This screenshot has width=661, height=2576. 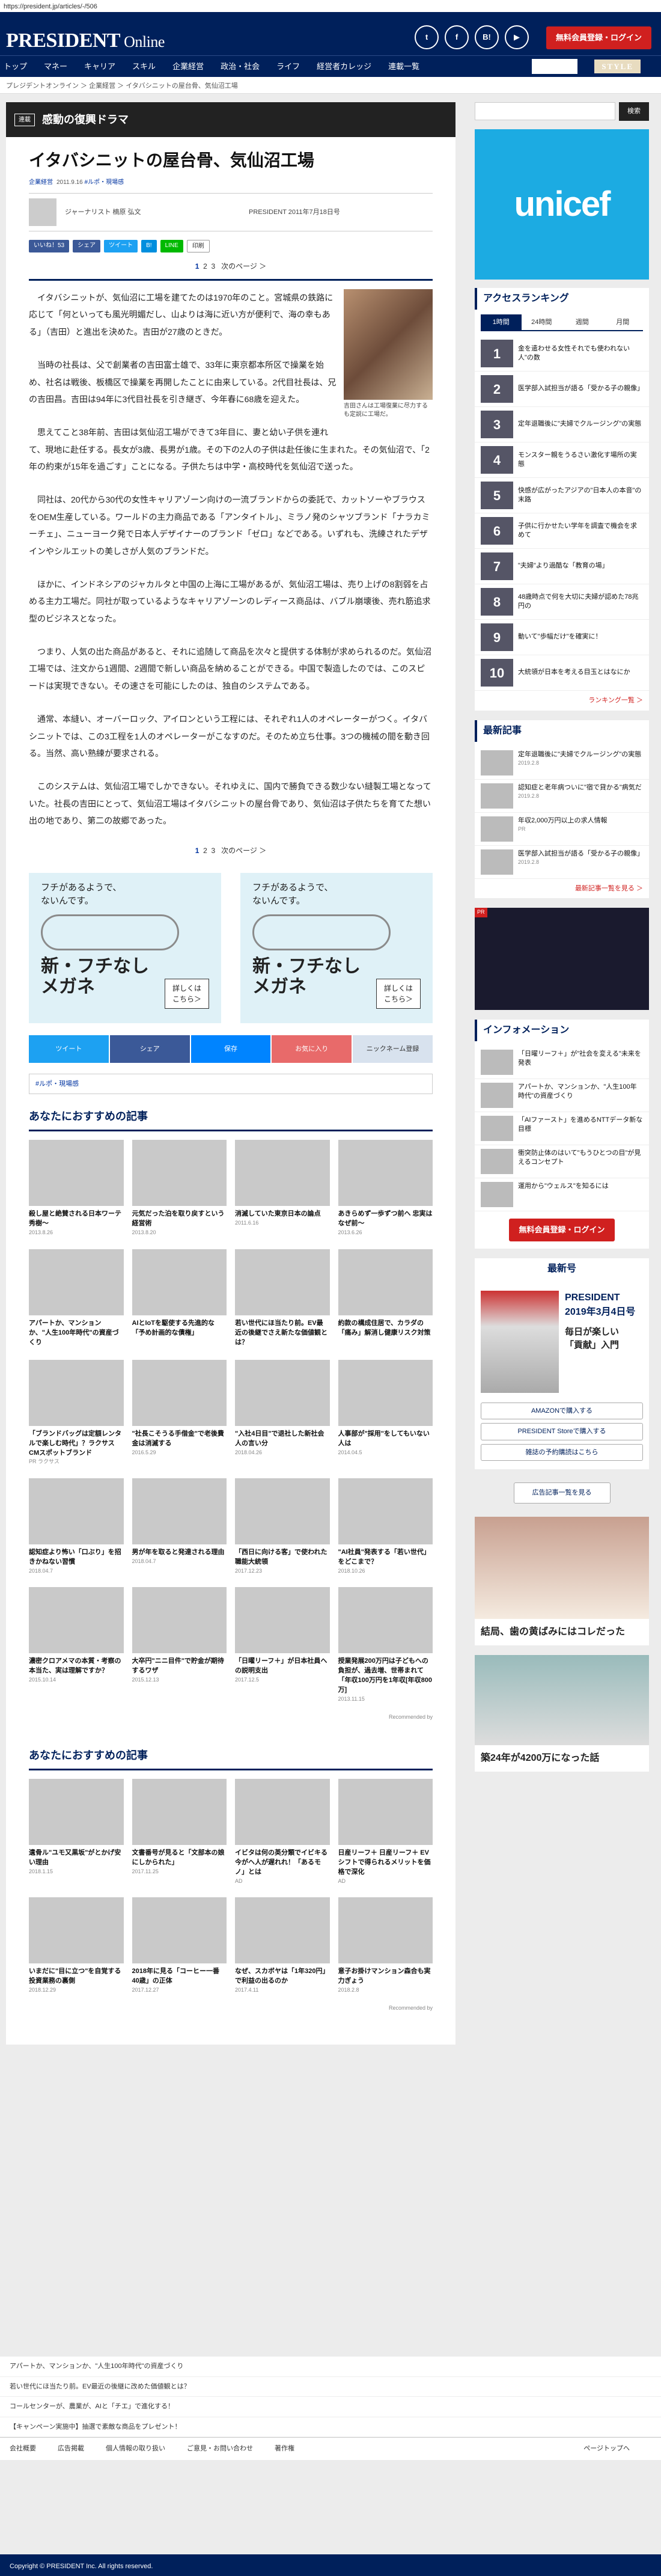 What do you see at coordinates (180, 1945) in the screenshot?
I see `recommend-card: 2018年に見る「コーヒー一番40歳」の正体 2017.12.27` at bounding box center [180, 1945].